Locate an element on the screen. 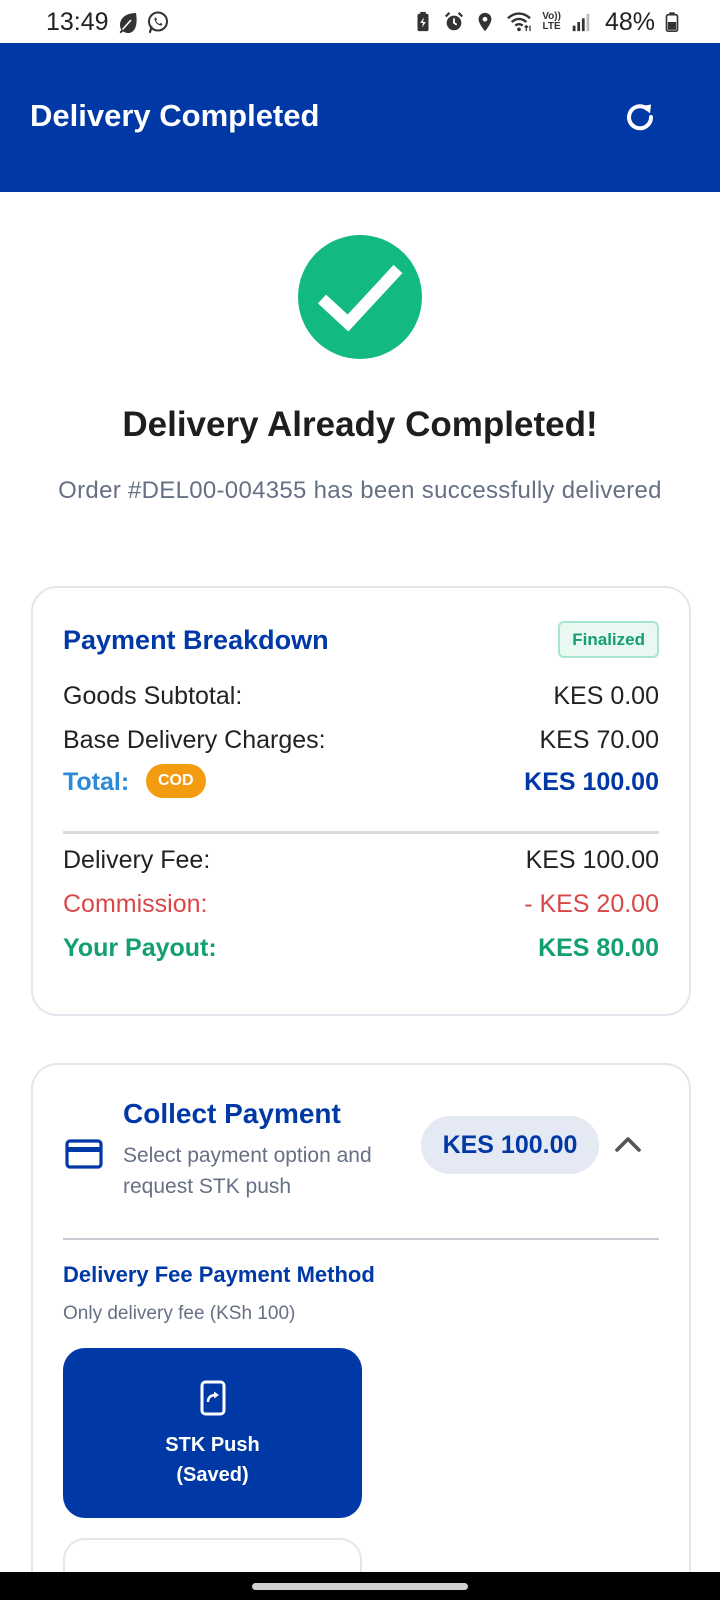 This screenshot has height=1600, width=720. whatsapp-icon is located at coordinates (158, 22).